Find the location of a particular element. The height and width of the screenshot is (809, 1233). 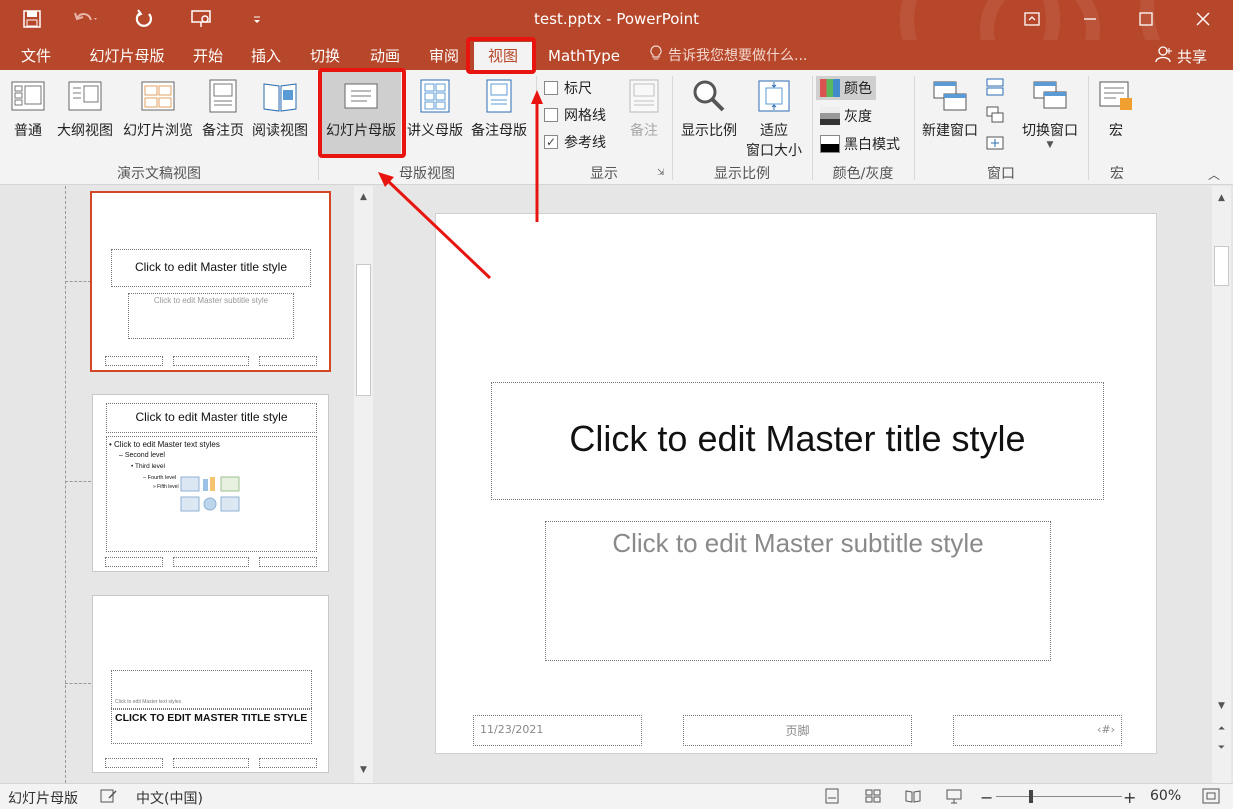

connector is located at coordinates (78, 683).